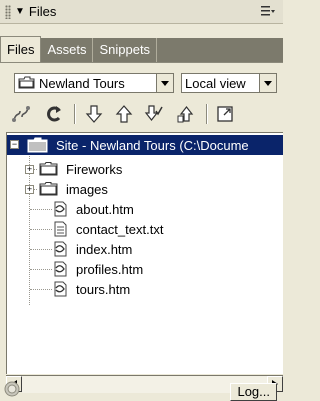 This screenshot has height=401, width=320. What do you see at coordinates (60, 229) in the screenshot?
I see `text-file-icon` at bounding box center [60, 229].